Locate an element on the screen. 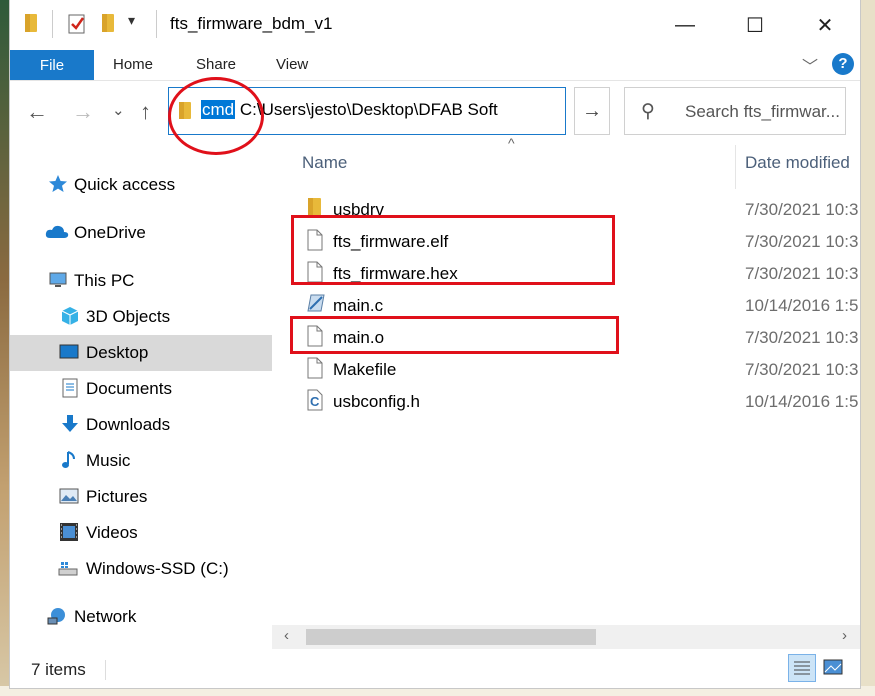 The image size is (875, 696). sidebar-item-desktop: Desktop is located at coordinates (141, 353).